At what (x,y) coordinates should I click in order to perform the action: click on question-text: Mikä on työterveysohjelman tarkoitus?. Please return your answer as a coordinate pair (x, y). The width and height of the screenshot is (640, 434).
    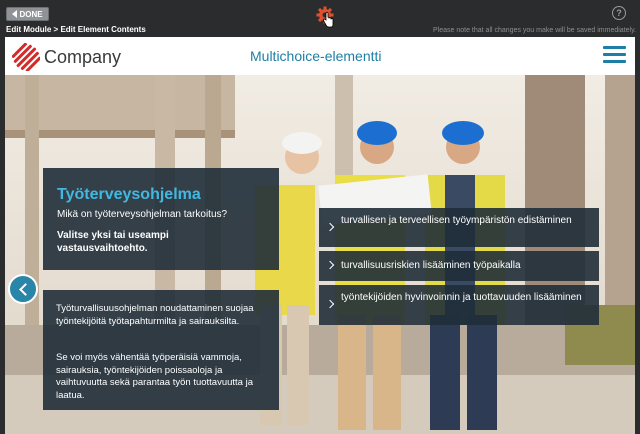
    Looking at the image, I should click on (142, 214).